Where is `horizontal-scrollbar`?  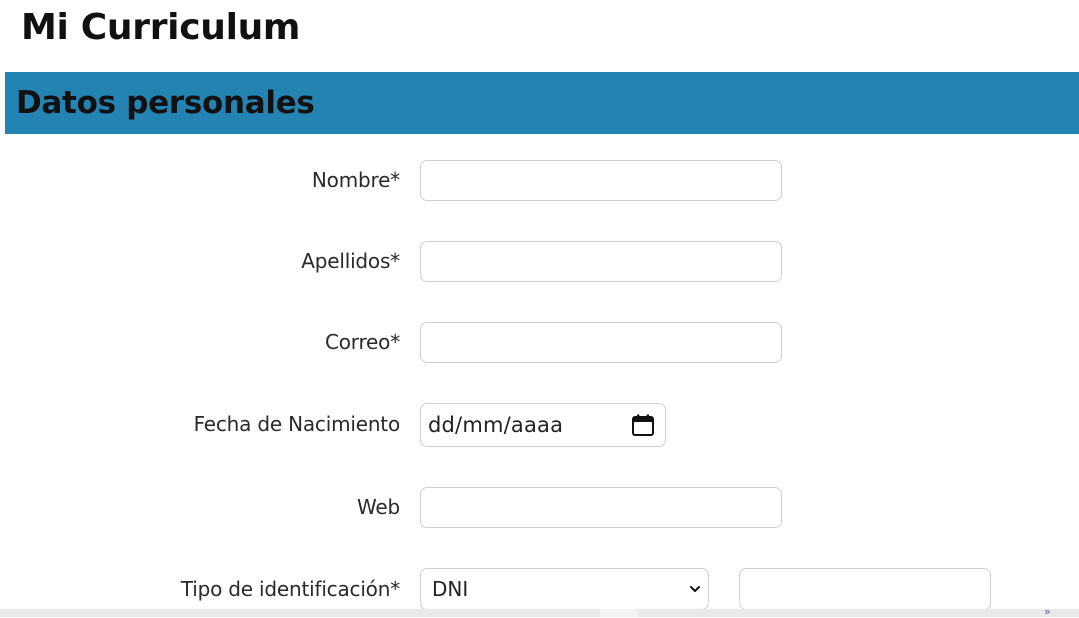 horizontal-scrollbar is located at coordinates (539, 613).